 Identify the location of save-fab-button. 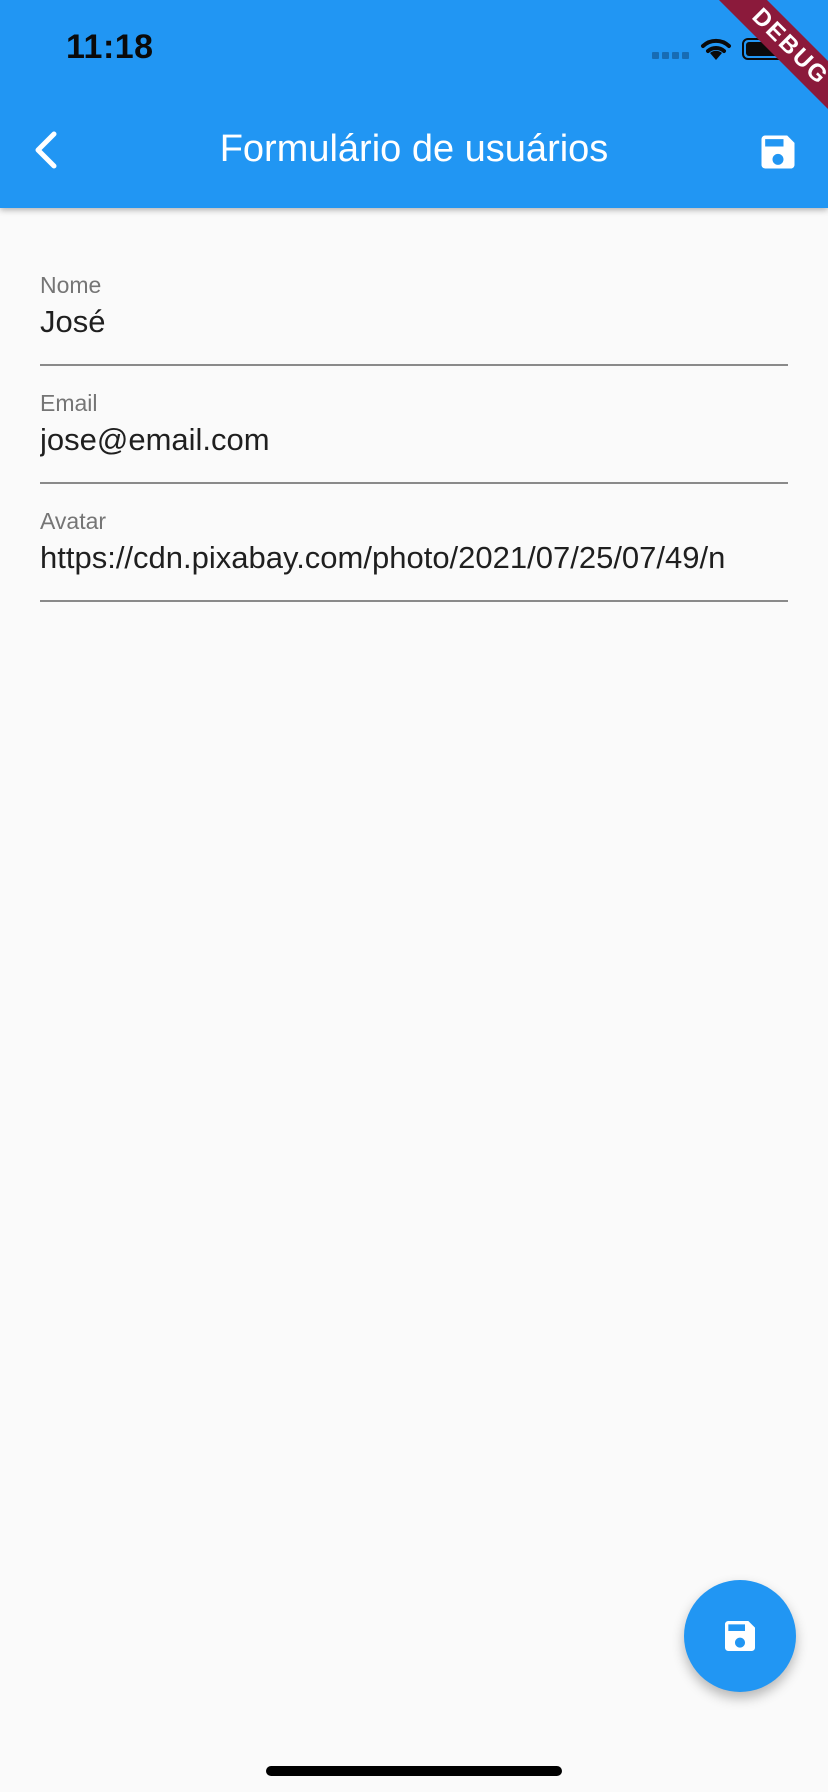
(740, 1636).